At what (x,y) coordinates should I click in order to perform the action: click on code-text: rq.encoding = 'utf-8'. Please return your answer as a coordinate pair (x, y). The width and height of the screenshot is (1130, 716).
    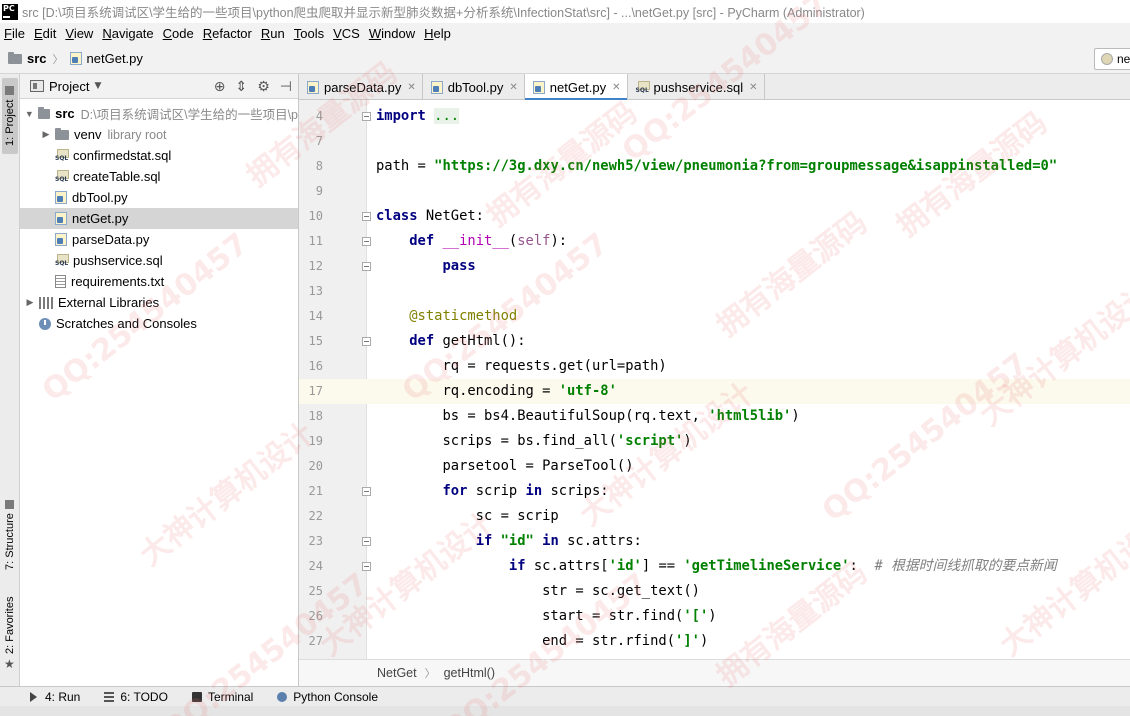
    Looking at the image, I should click on (496, 391).